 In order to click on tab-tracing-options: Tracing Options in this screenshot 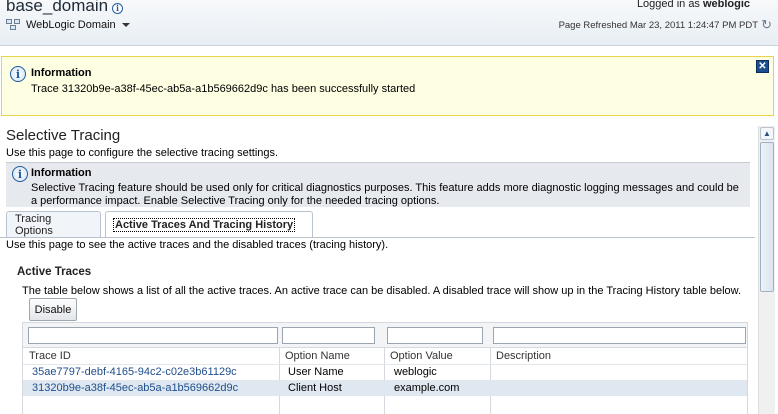, I will do `click(53, 224)`.